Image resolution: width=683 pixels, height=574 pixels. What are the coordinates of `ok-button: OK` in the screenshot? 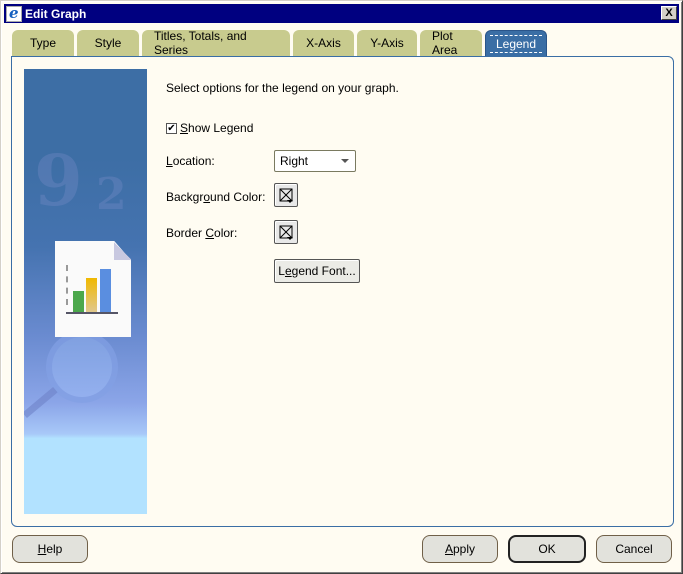 It's located at (547, 549).